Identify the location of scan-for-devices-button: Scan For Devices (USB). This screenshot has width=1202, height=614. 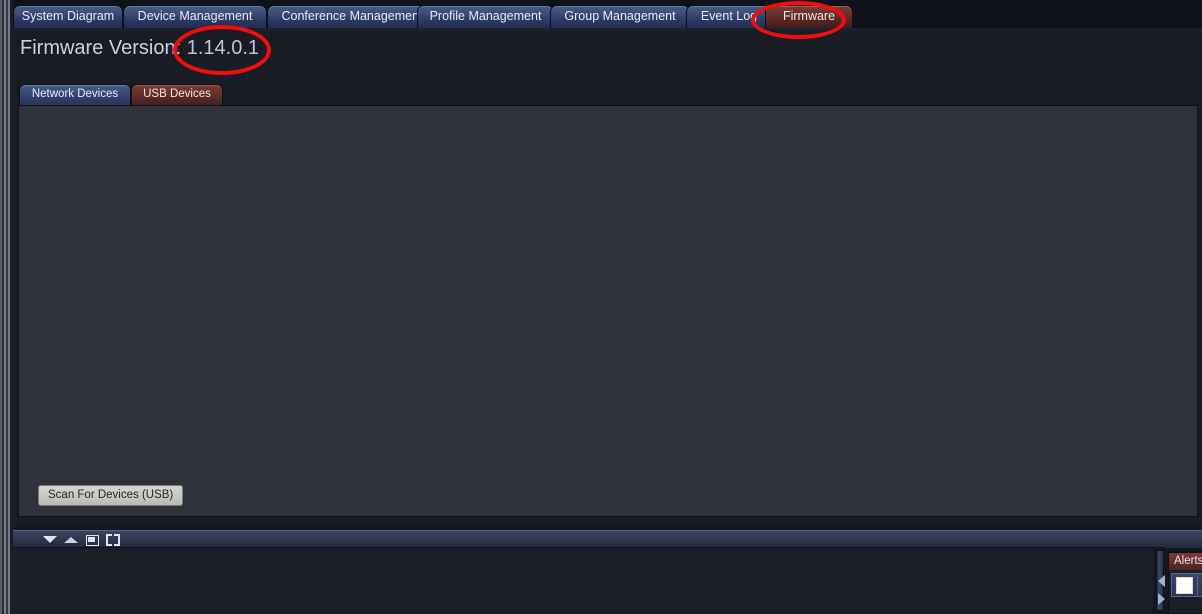
(111, 495).